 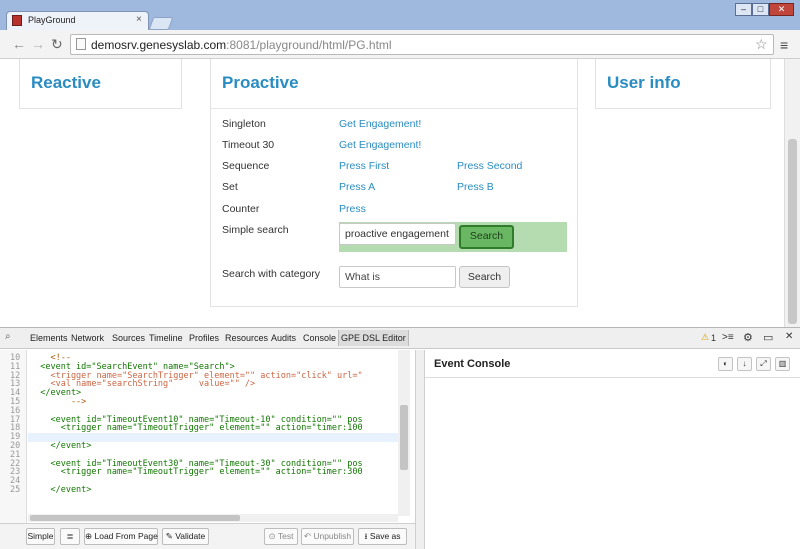 I want to click on page-scrollbar-thumb, so click(x=792, y=231).